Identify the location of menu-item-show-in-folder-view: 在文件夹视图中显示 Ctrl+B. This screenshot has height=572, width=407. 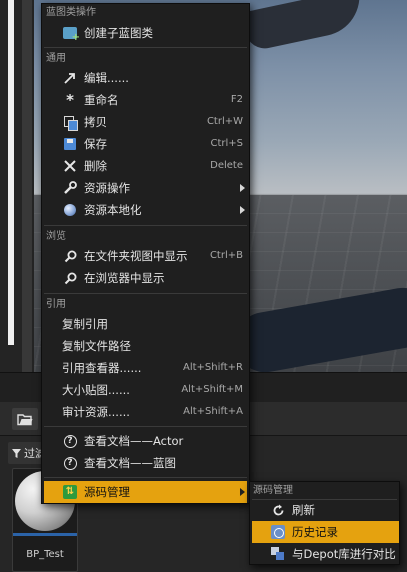
(145, 256).